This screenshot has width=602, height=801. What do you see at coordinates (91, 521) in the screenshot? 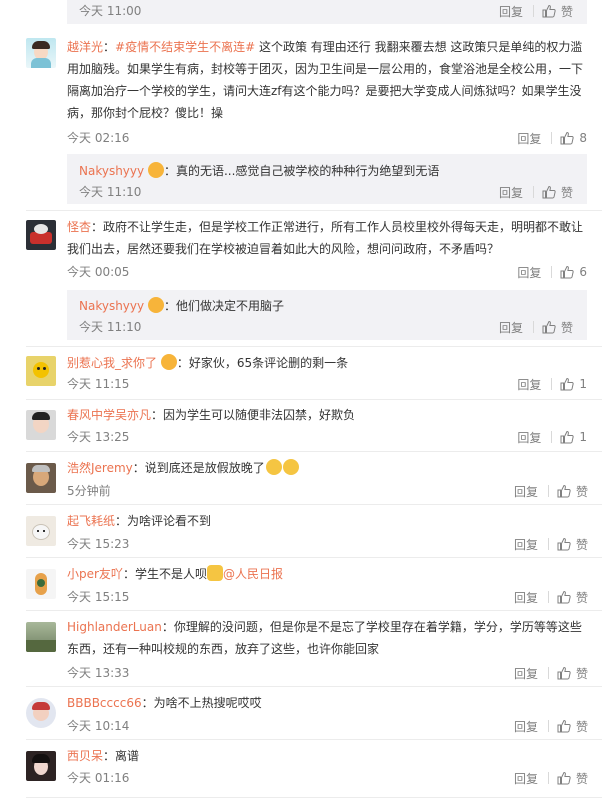
I see `comment-username: 起飞耗纸` at bounding box center [91, 521].